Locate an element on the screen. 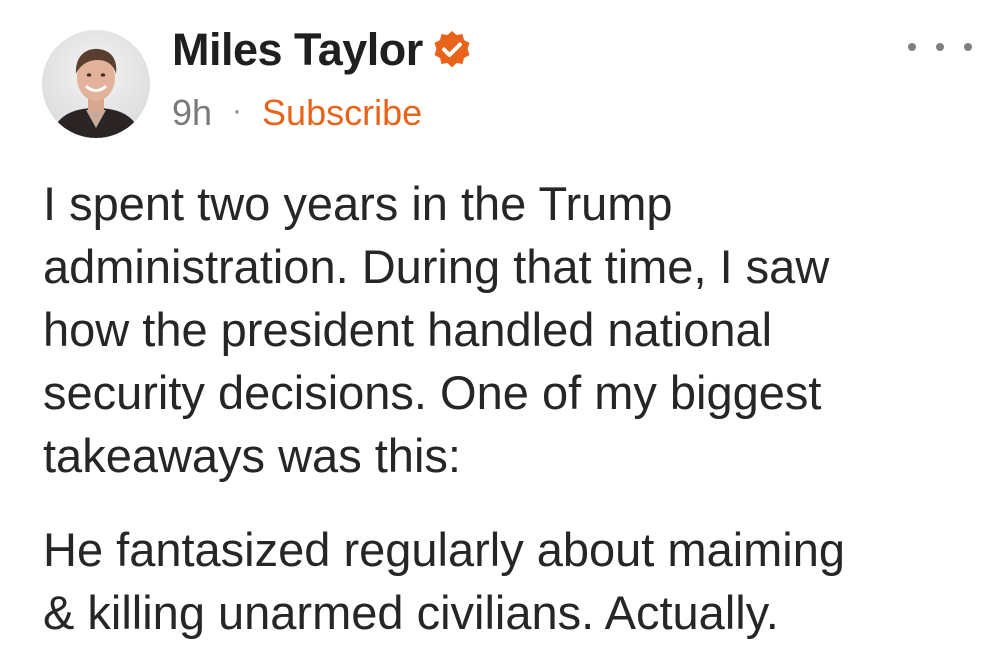  post-text-line: I spent two years in the Trump is located at coordinates (358, 203).